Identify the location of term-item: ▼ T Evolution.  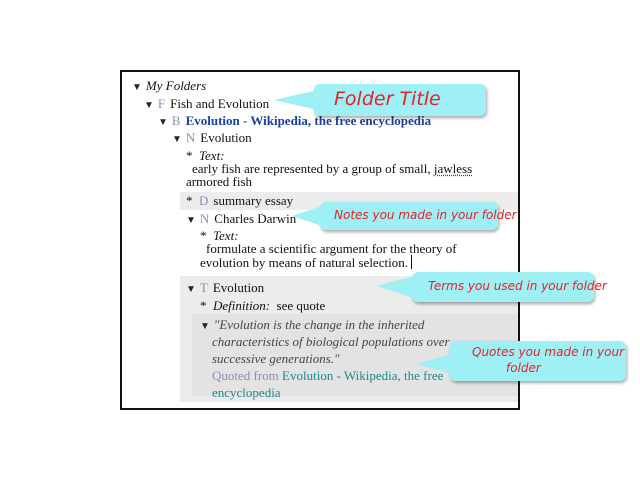
(225, 289).